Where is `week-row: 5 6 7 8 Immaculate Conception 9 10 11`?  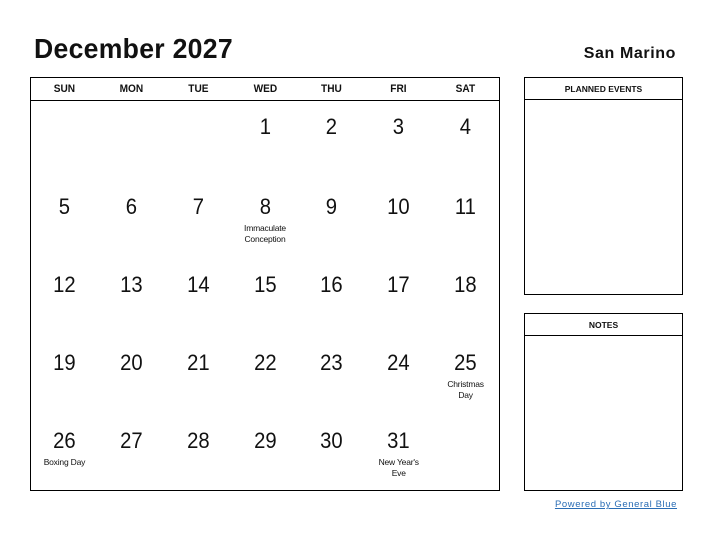 week-row: 5 6 7 8 Immaculate Conception 9 10 11 is located at coordinates (265, 220).